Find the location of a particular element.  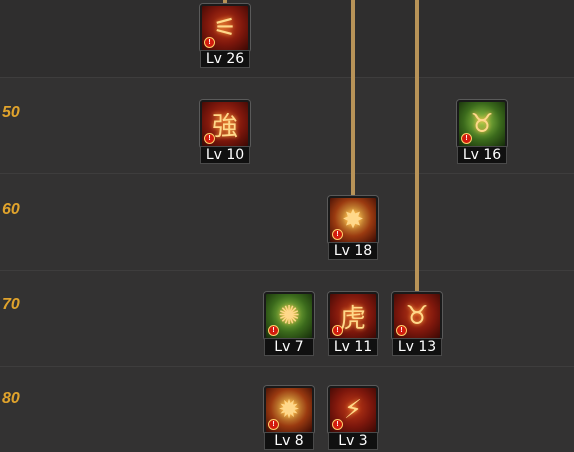

skill-node: ⚡ ! Lv 3 is located at coordinates (353, 418).